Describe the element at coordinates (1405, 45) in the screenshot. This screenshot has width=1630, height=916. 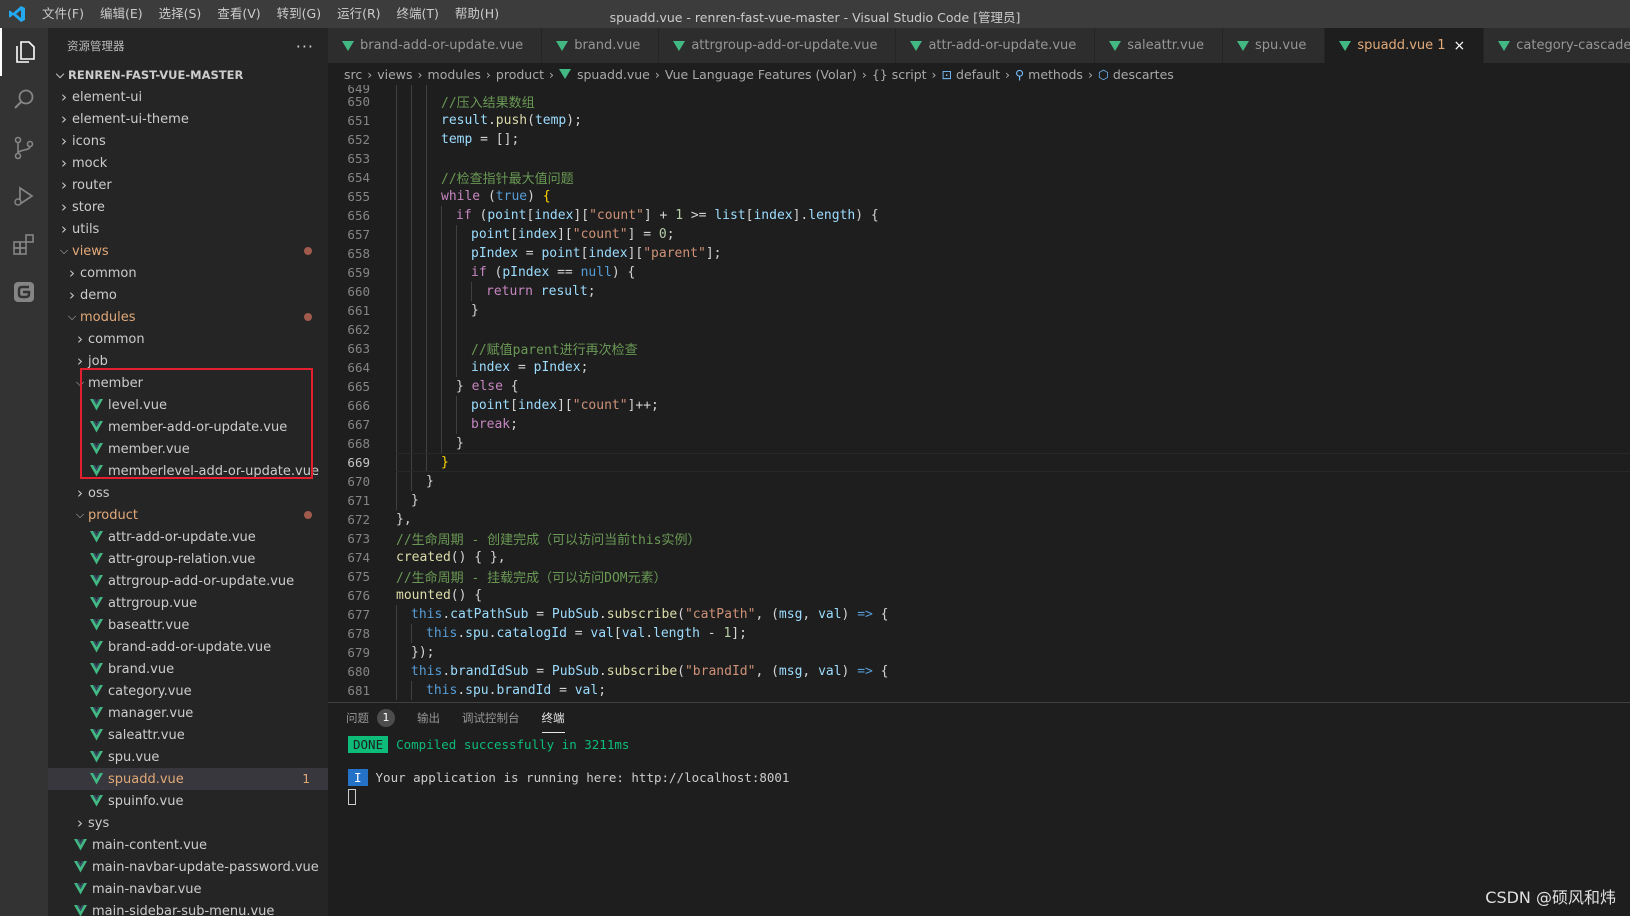
I see `editor-tab: spuadd.vue 1 ×` at that location.